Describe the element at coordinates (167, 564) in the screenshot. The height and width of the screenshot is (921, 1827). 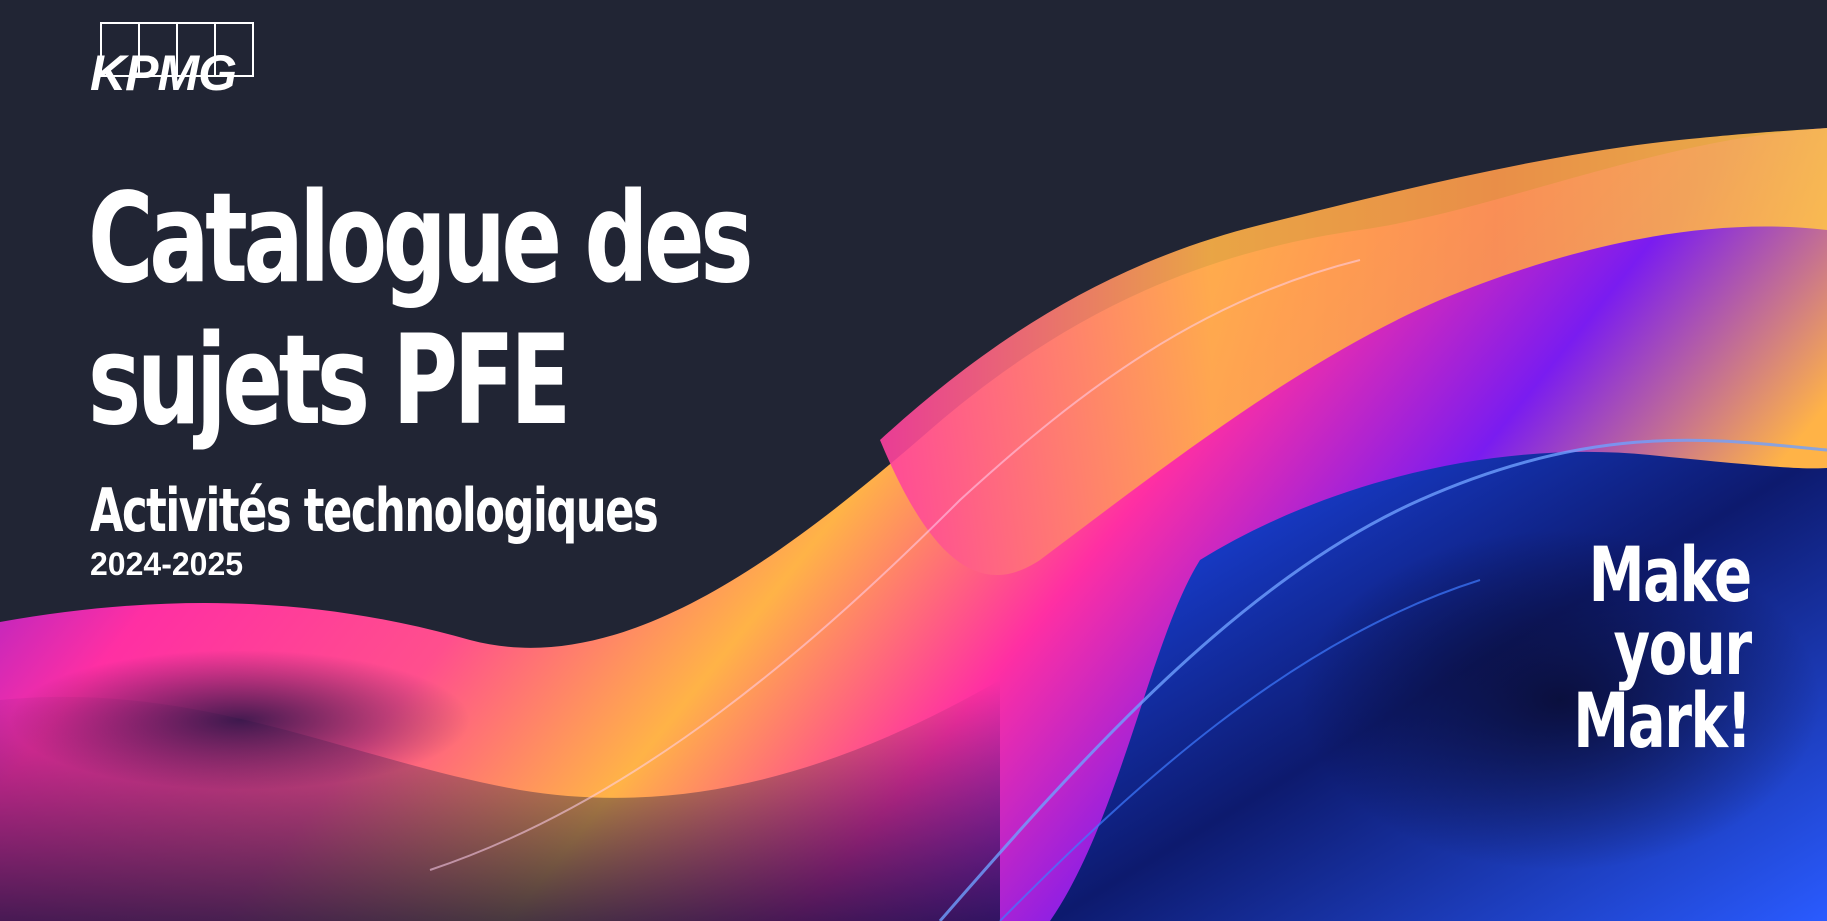
I see `year-label: 2024-2025` at that location.